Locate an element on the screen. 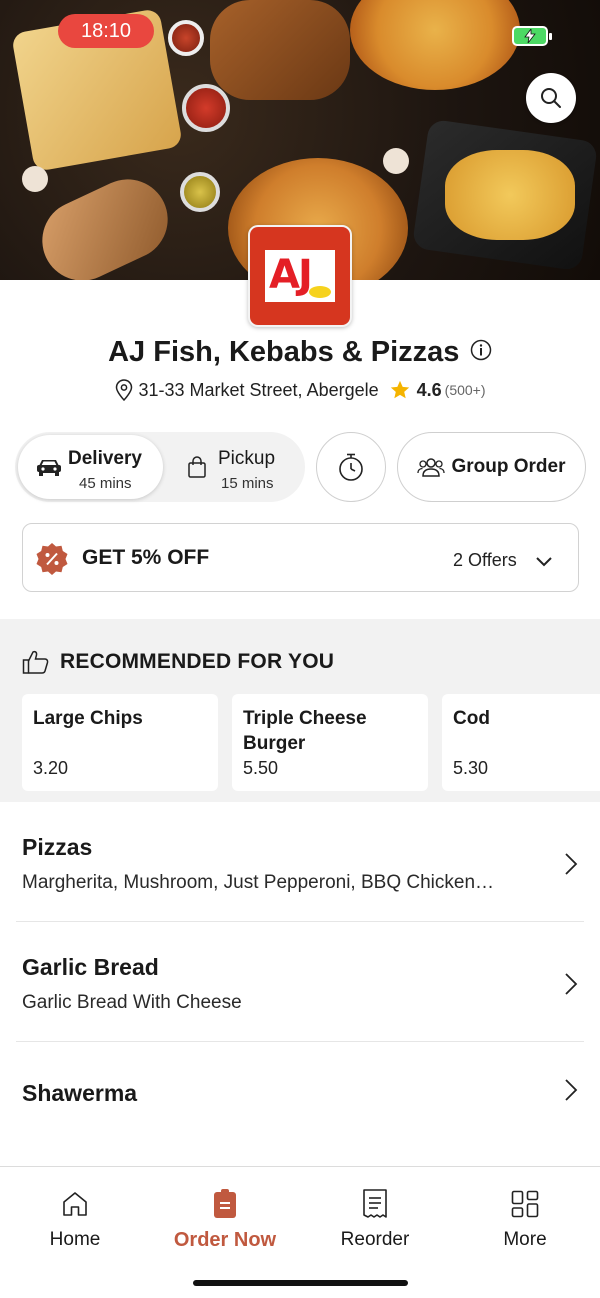 The height and width of the screenshot is (1298, 600). location-pin-icon is located at coordinates (124, 390).